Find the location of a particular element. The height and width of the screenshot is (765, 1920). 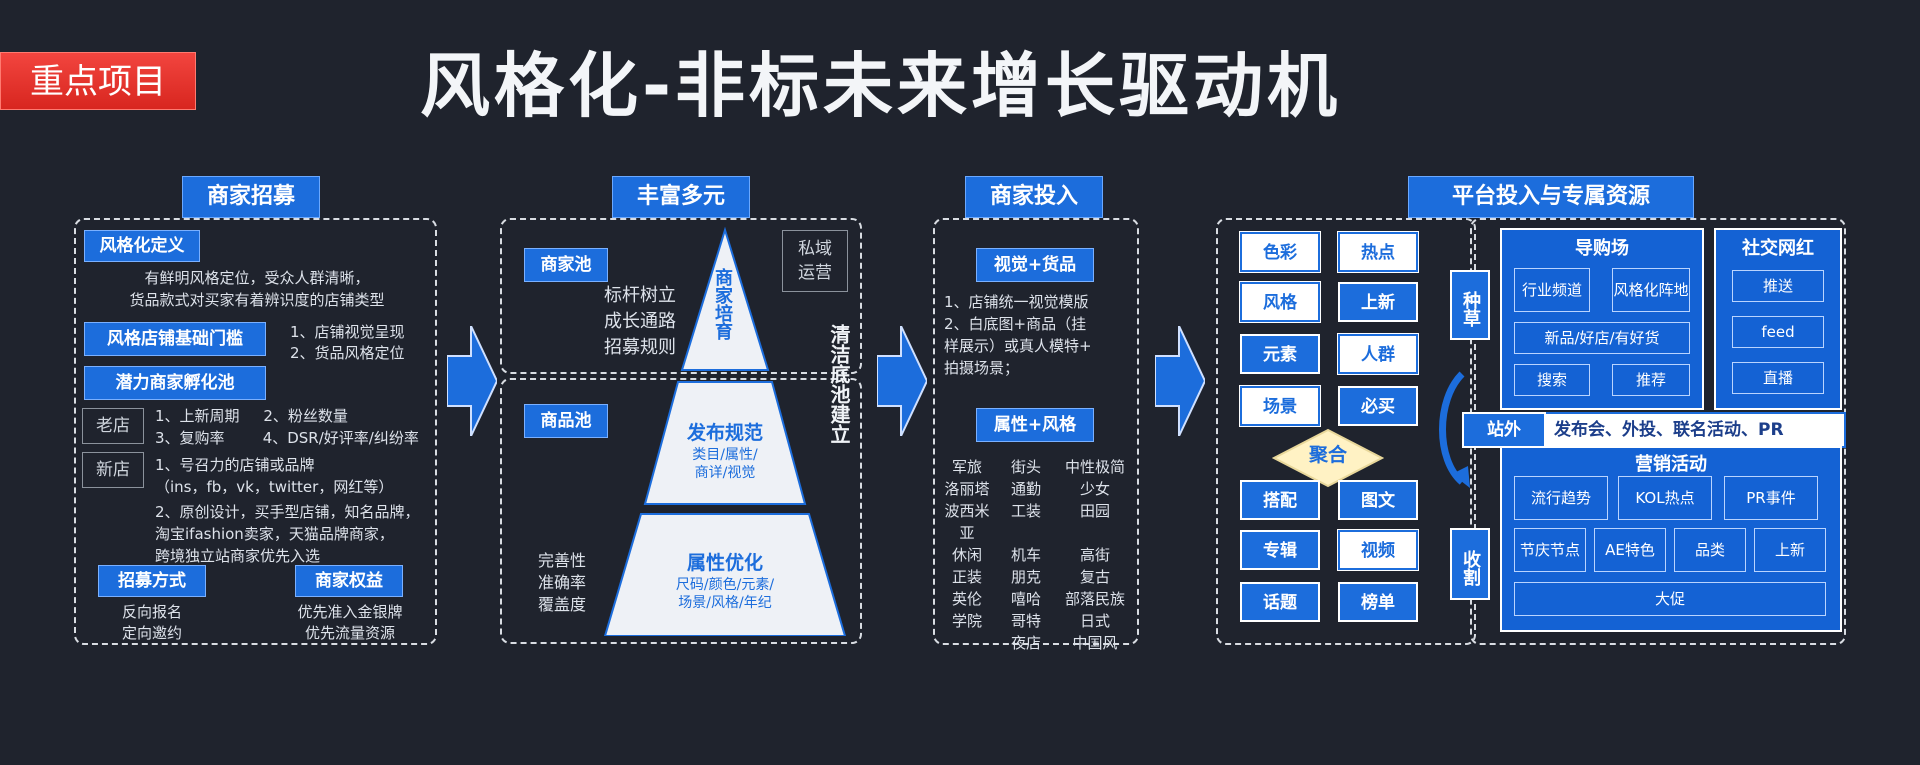

section-diversity-header: 丰富多元 is located at coordinates (681, 197).